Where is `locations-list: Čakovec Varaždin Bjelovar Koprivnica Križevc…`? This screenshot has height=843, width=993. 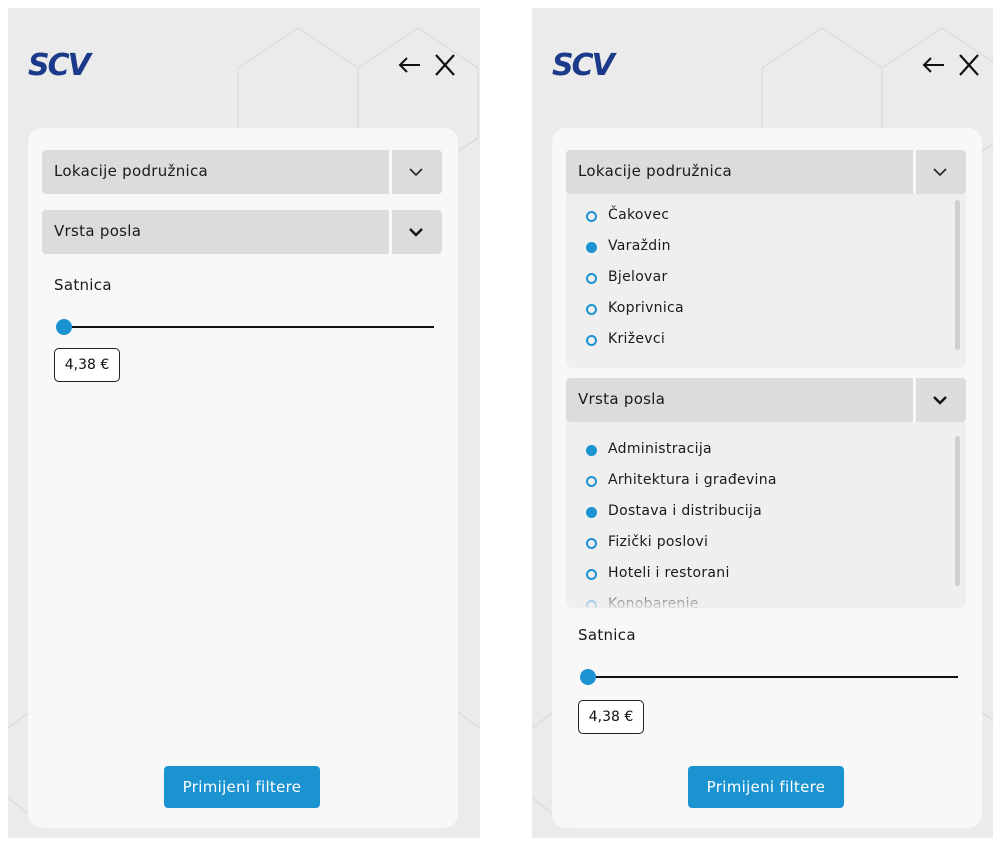
locations-list: Čakovec Varaždin Bjelovar Koprivnica Križevc… is located at coordinates (766, 281).